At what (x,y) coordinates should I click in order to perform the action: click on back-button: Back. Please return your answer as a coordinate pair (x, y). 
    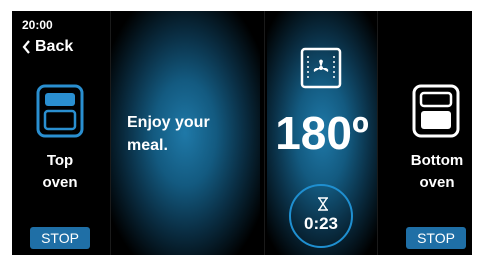
    Looking at the image, I should click on (47, 47).